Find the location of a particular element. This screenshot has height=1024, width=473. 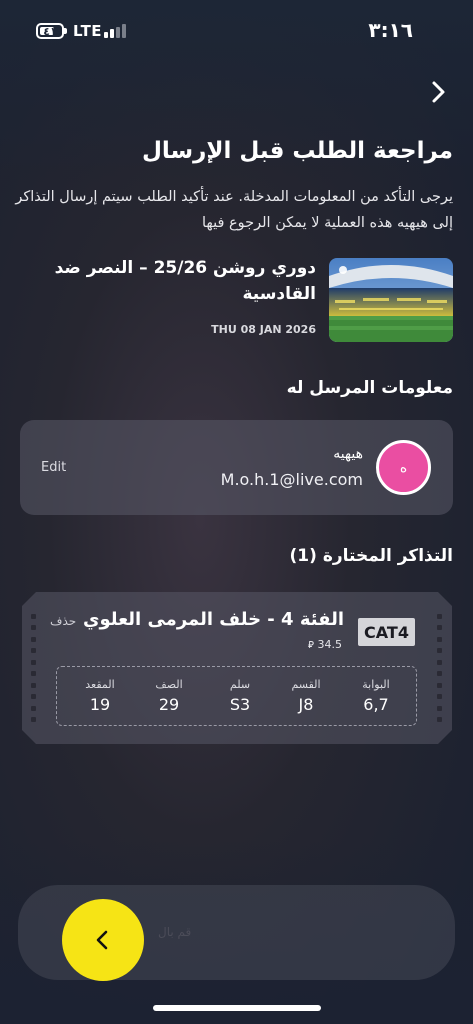

seat-detail-value: 6,7 is located at coordinates (376, 704).